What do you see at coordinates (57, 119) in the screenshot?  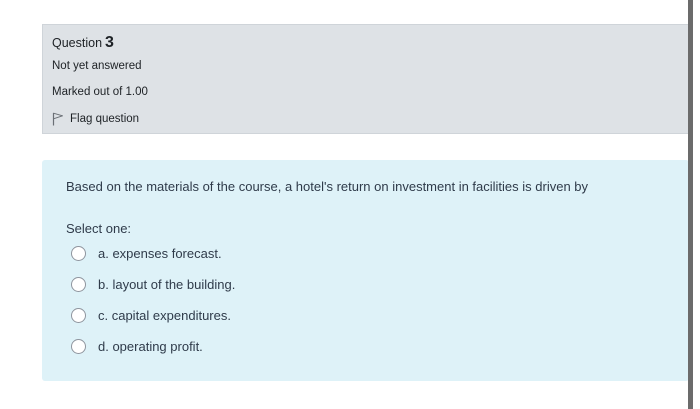 I see `flag-icon` at bounding box center [57, 119].